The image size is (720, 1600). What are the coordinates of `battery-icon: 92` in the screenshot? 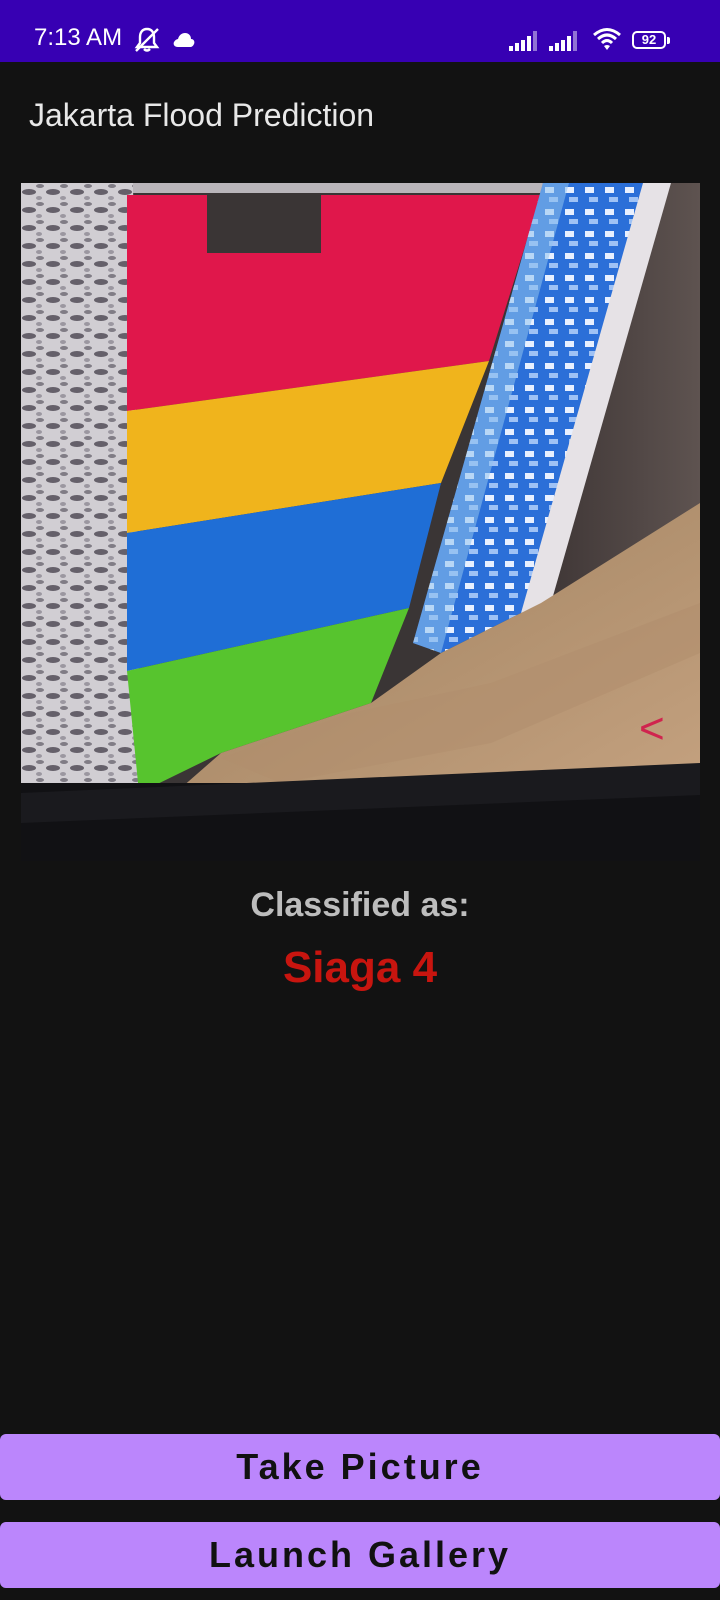 It's located at (652, 41).